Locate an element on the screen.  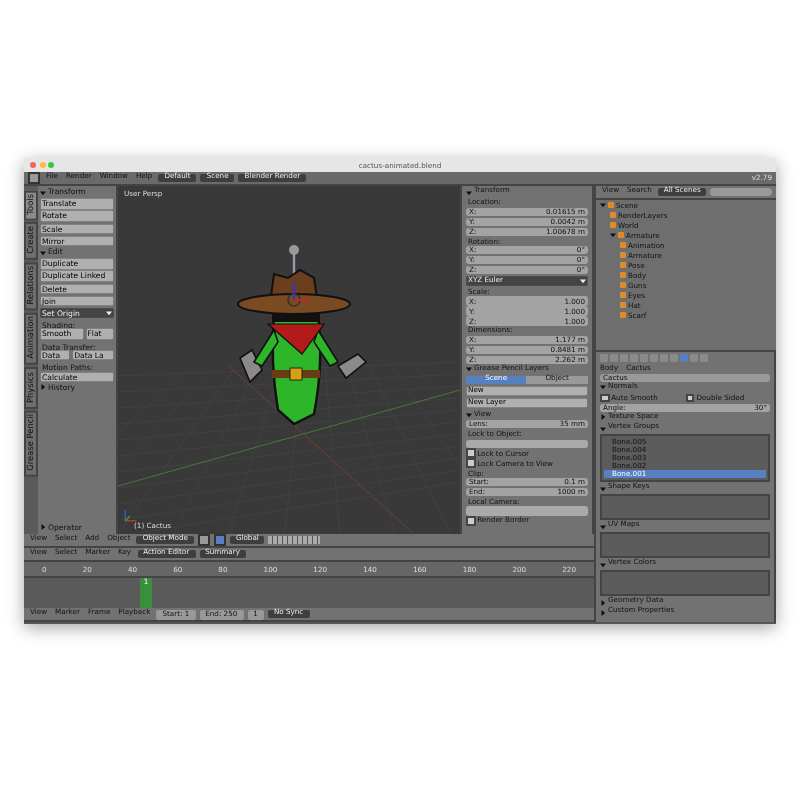
minimize-button is located at coordinates (42, 165).